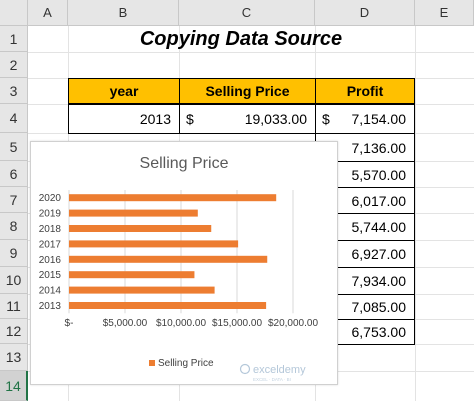  I want to click on row-header-5: 5, so click(14, 147).